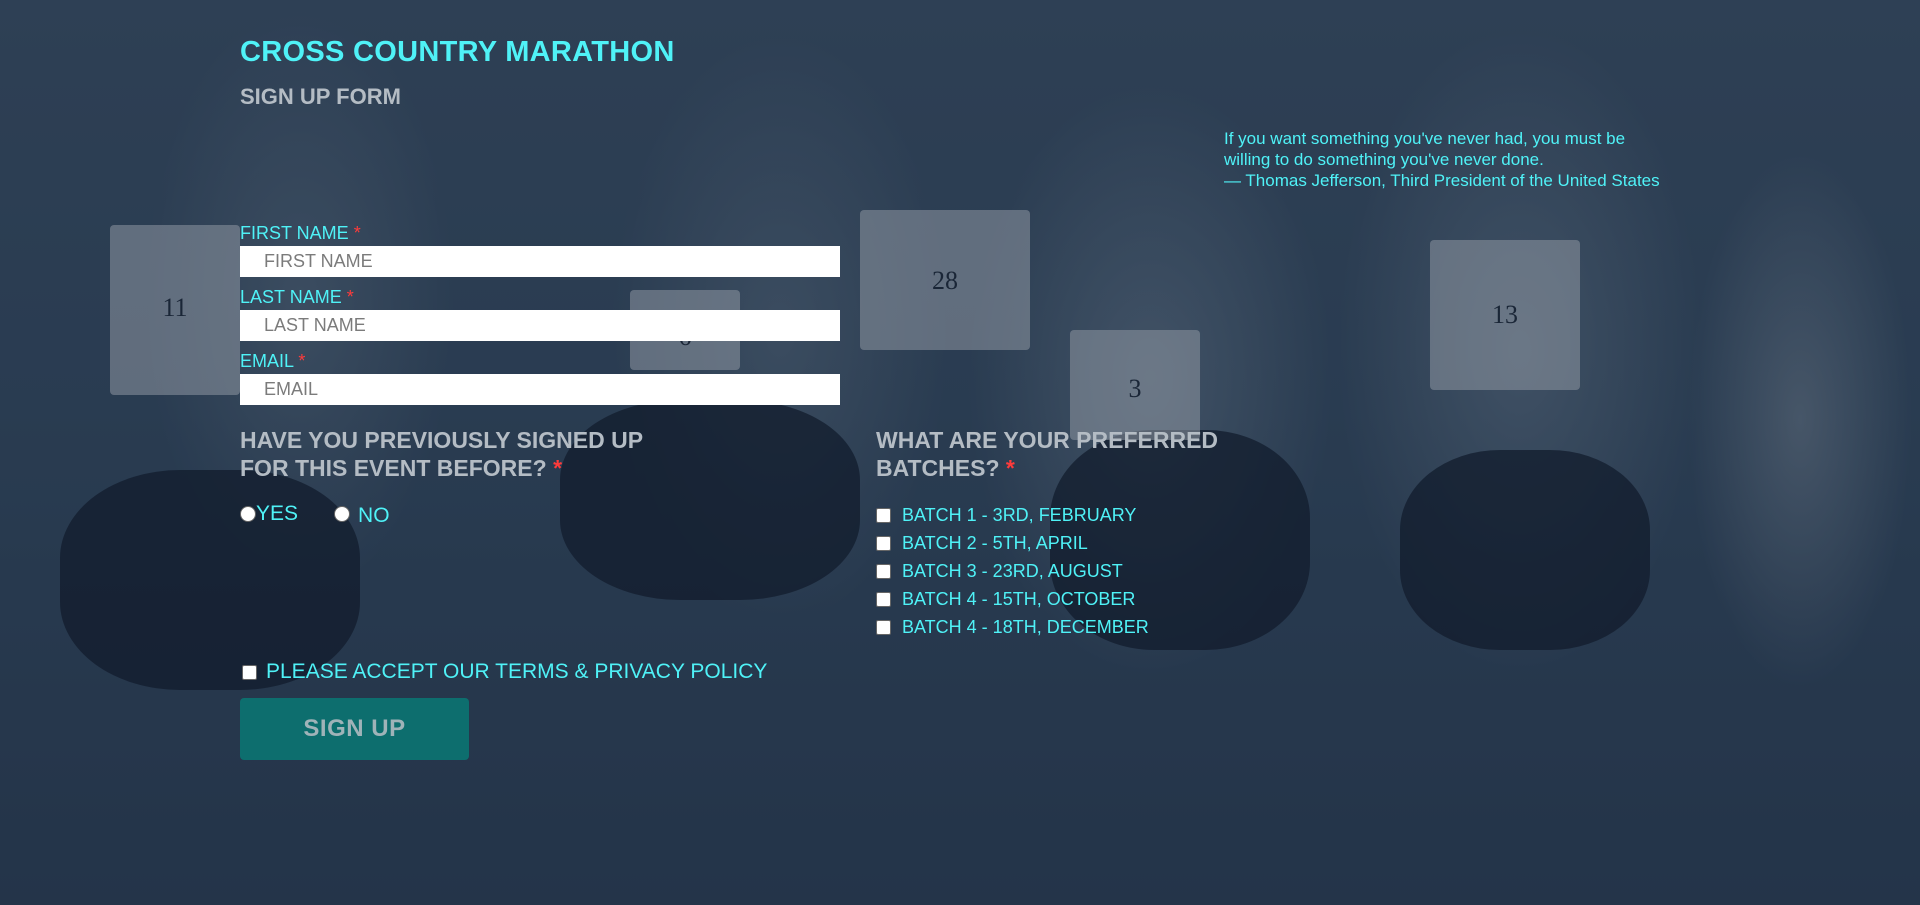  I want to click on last-name-label: LAST NAME *, so click(297, 297).